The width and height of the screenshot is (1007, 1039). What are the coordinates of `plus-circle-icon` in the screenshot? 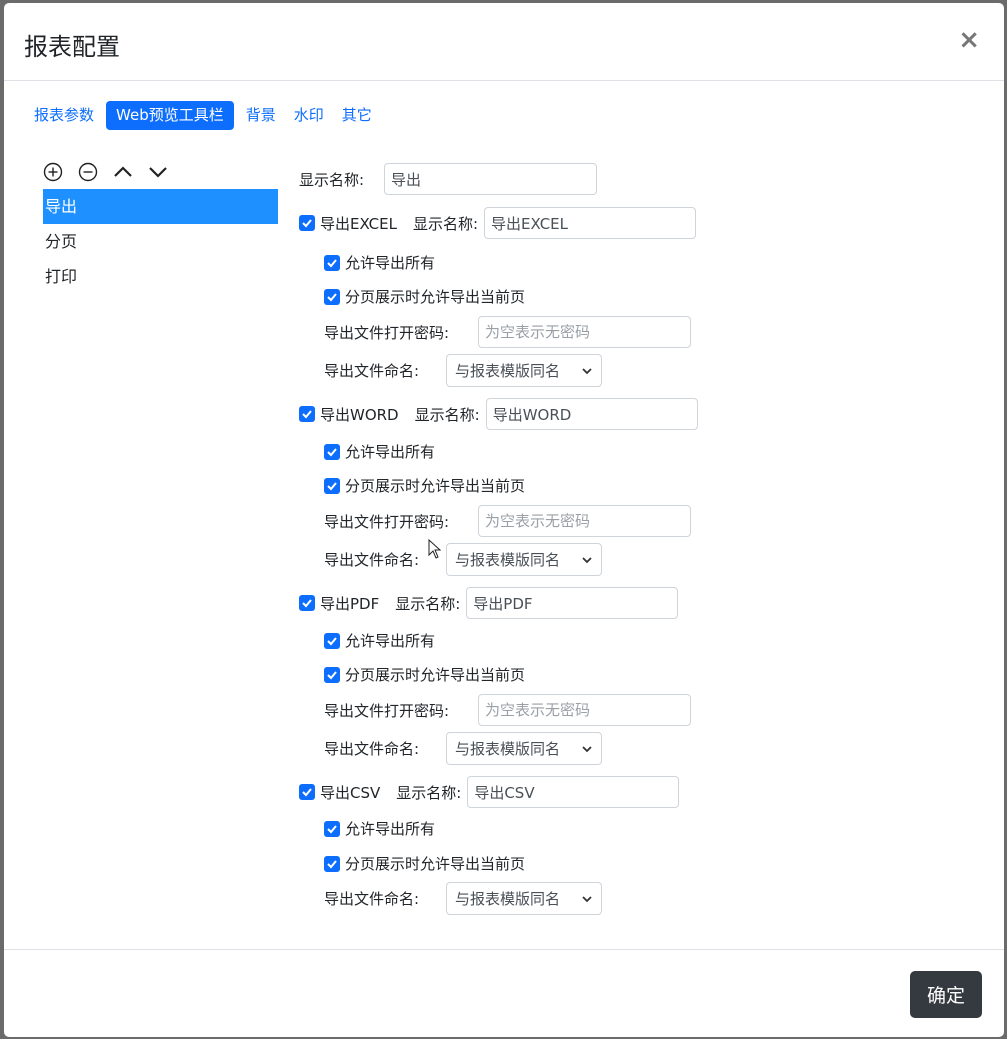 It's located at (52, 171).